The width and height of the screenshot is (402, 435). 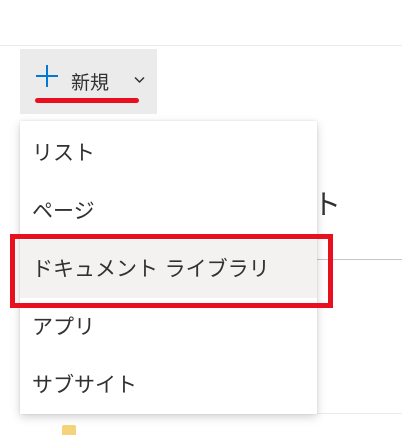 What do you see at coordinates (171, 271) in the screenshot?
I see `annotation-highlight-box` at bounding box center [171, 271].